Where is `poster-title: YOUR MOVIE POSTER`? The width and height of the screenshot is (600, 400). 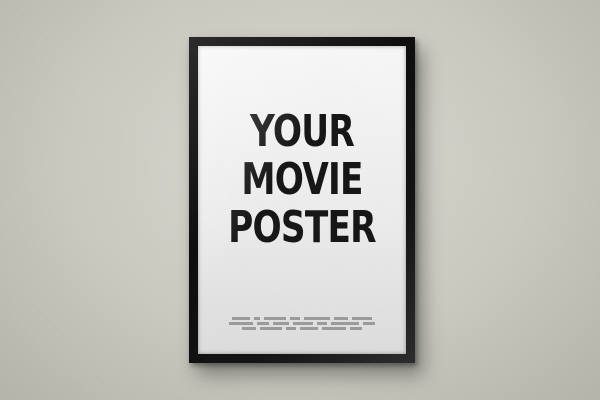 poster-title: YOUR MOVIE POSTER is located at coordinates (302, 180).